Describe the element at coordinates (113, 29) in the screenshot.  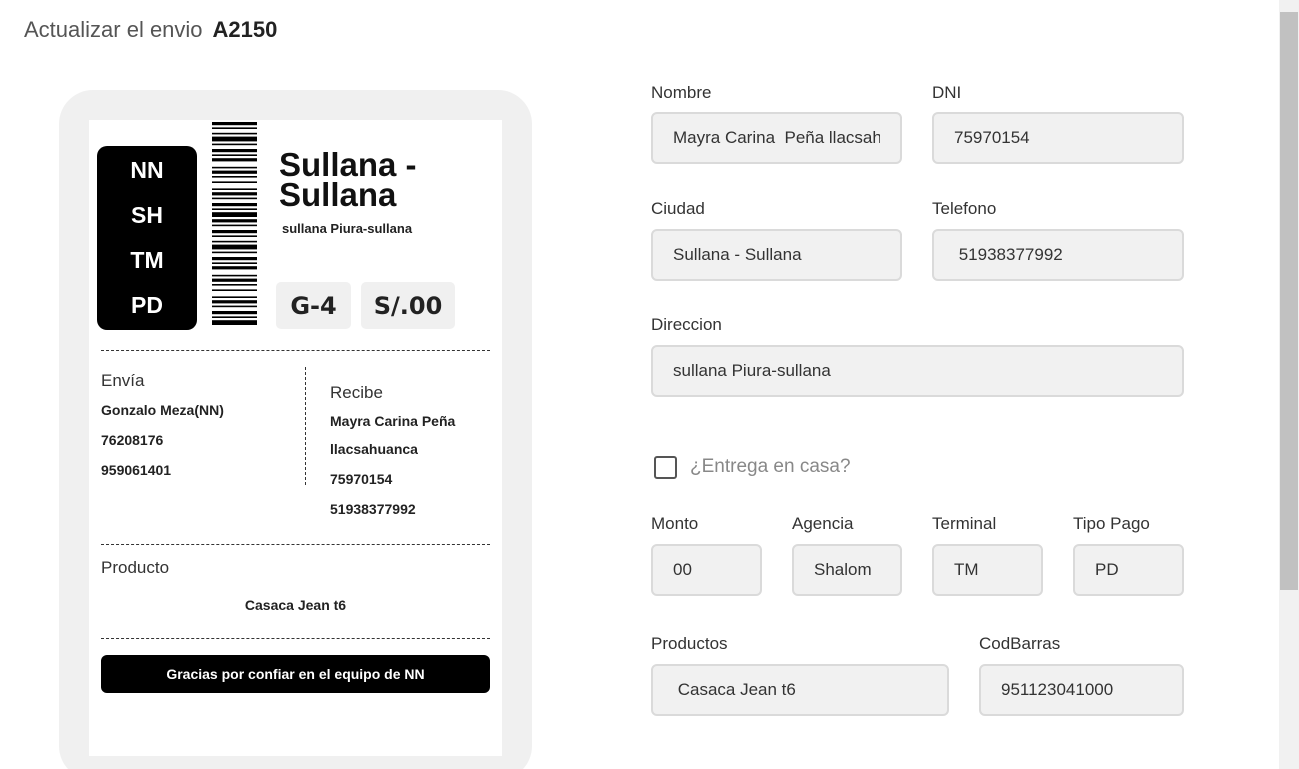
I see `page-title-prefix: Actualizar el envio` at that location.